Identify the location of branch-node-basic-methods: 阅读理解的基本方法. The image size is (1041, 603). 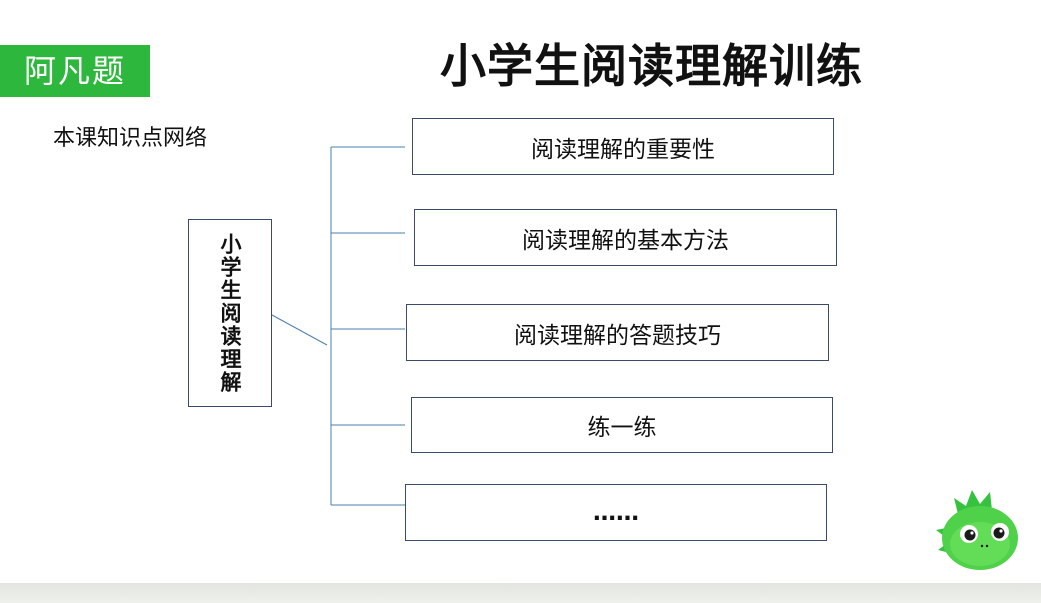
(625, 237).